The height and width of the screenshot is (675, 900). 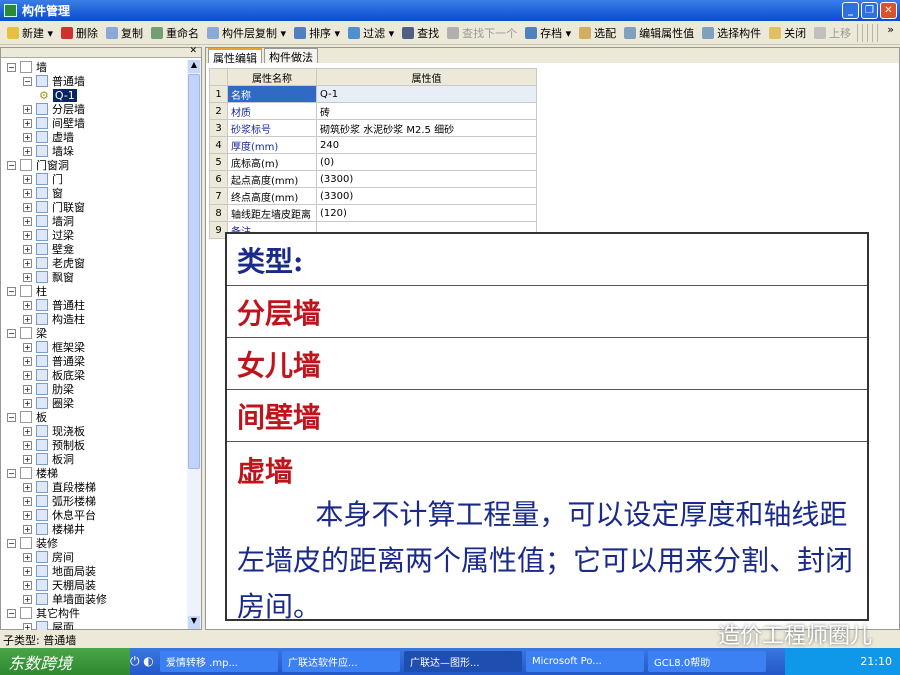 I want to click on toolbar-button-delete: 删除, so click(x=79, y=33).